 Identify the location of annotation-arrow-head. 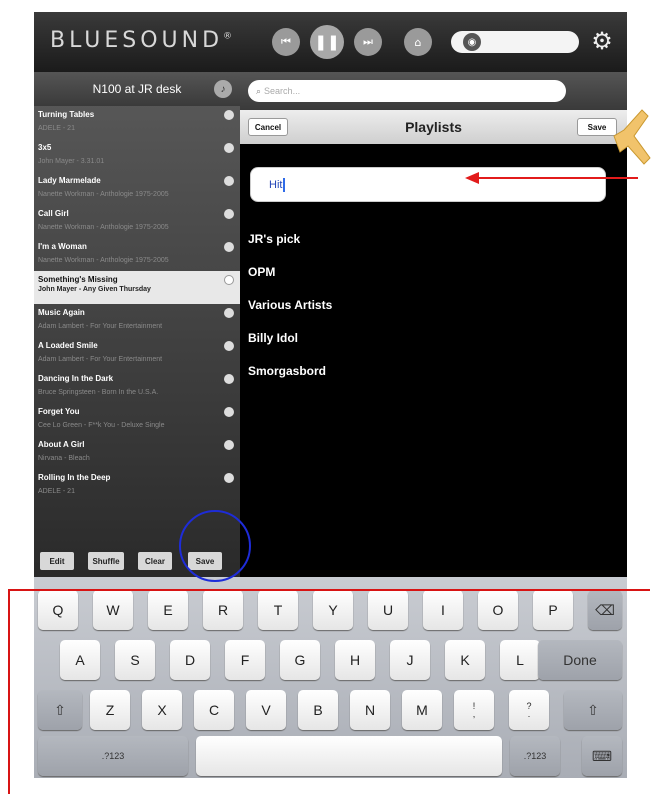
(472, 178).